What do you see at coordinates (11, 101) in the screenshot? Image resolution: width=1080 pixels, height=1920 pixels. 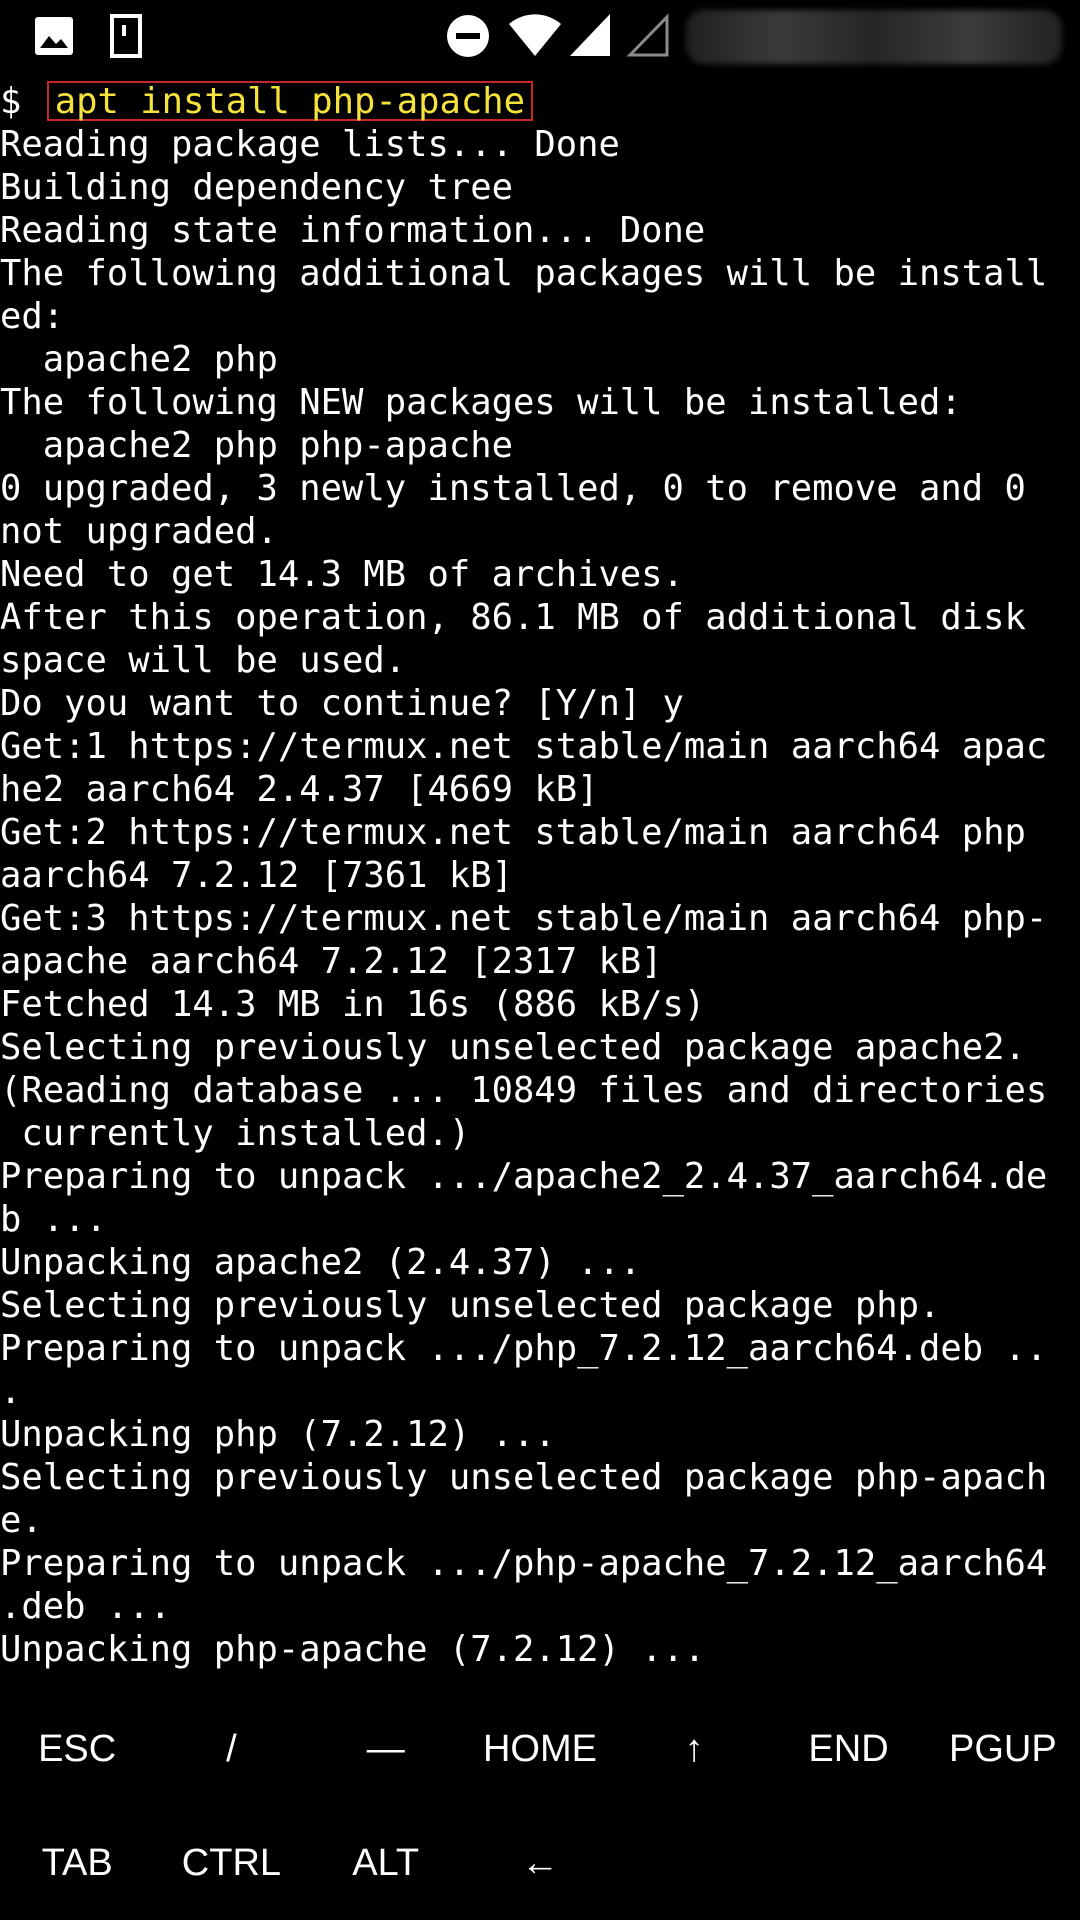 I see `shell-prompt: $` at bounding box center [11, 101].